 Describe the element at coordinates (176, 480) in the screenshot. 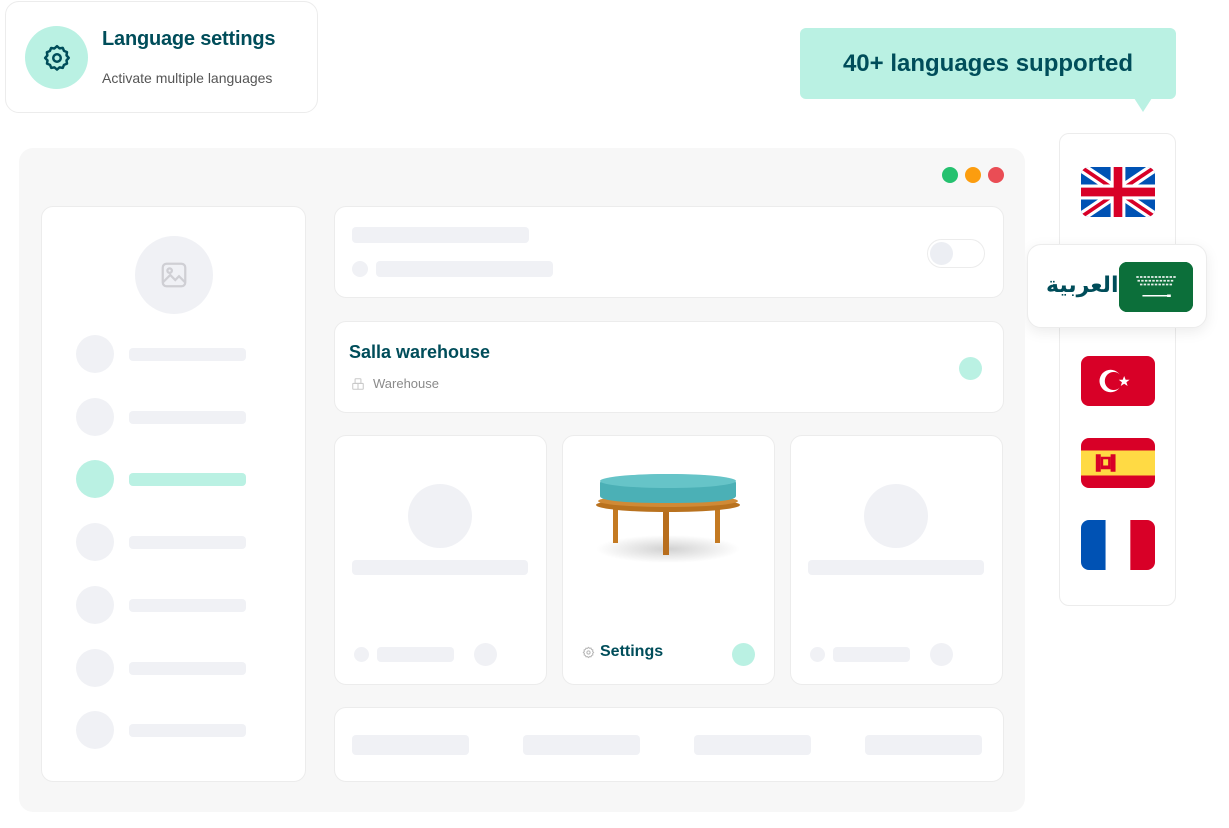

I see `sidebar-item-active` at that location.